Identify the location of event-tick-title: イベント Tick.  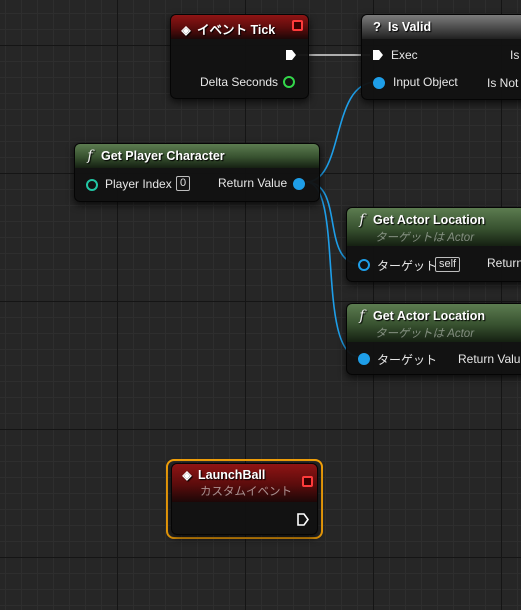
(236, 30).